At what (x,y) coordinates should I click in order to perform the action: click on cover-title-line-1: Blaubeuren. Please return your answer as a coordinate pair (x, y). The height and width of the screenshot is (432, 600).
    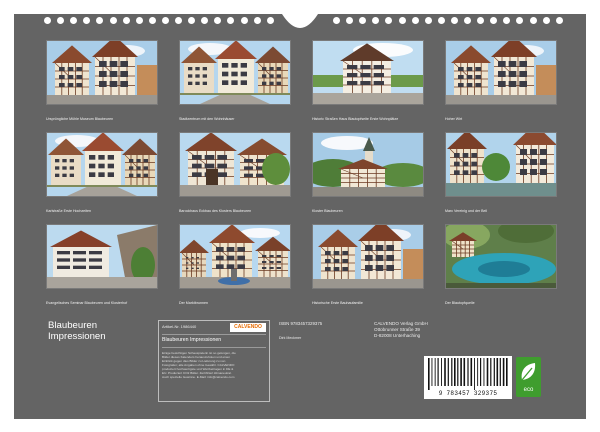
    Looking at the image, I should click on (73, 325).